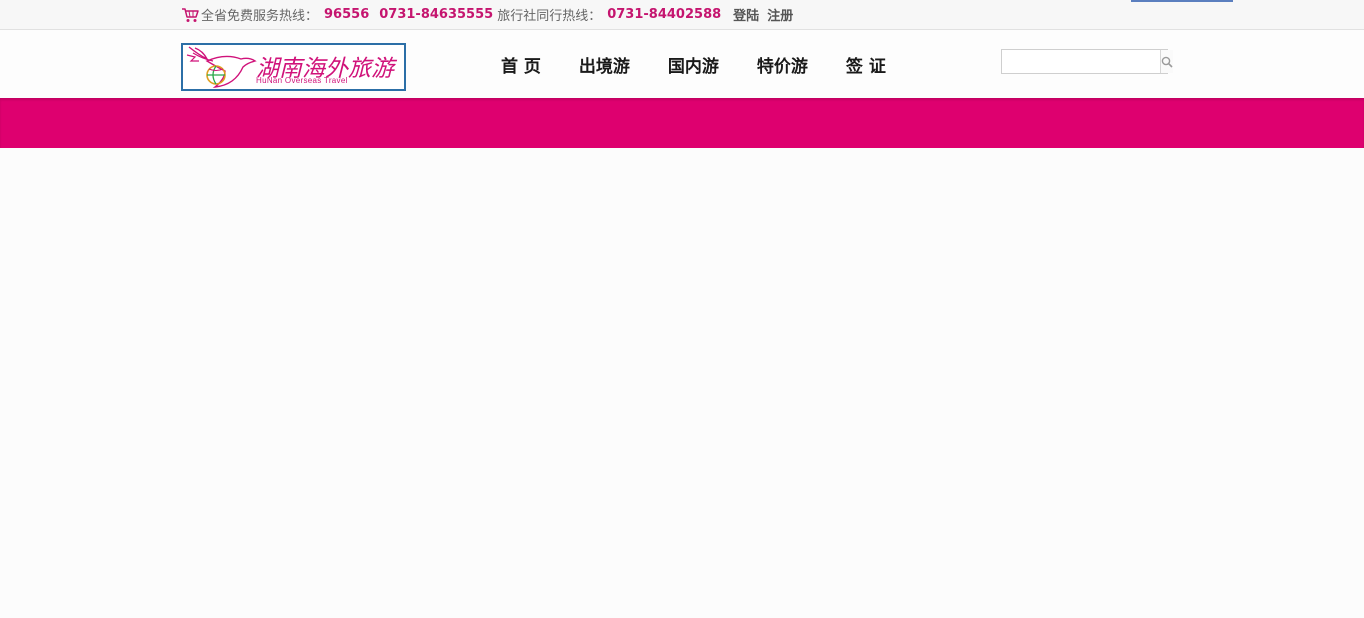 This screenshot has height=618, width=1364. Describe the element at coordinates (1081, 61) in the screenshot. I see `search-input` at that location.